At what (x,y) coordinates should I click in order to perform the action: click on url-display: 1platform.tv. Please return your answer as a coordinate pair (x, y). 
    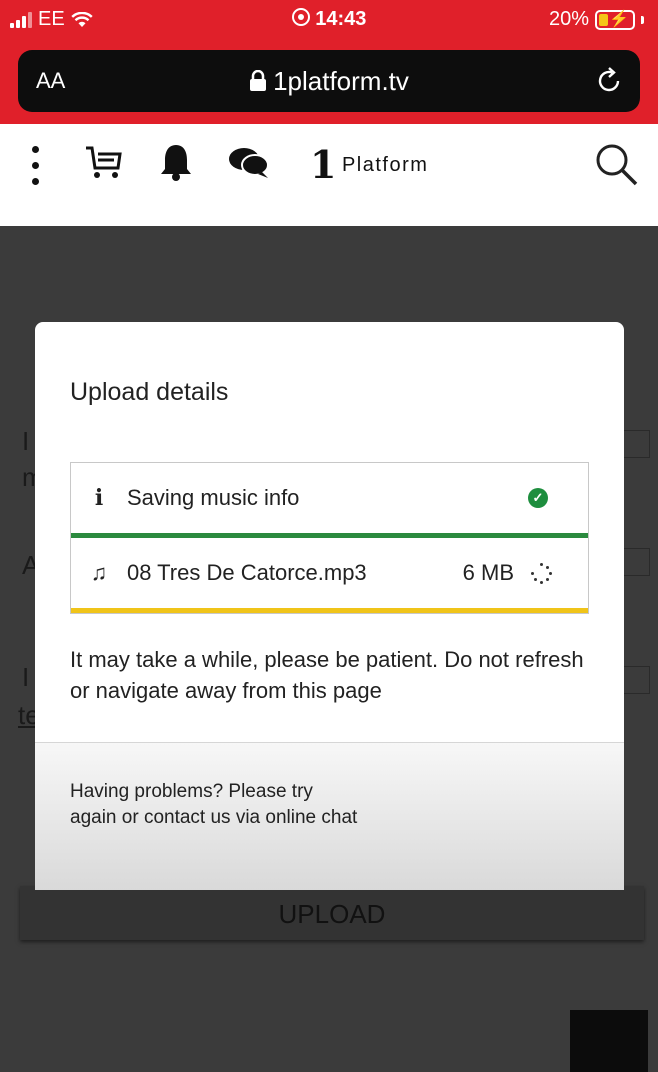
    Looking at the image, I should click on (329, 81).